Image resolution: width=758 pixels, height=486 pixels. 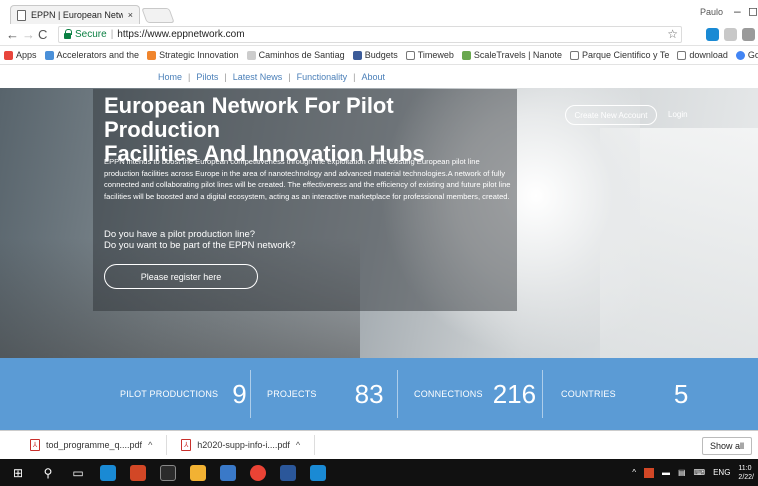 I want to click on battery-icon: ▬, so click(x=666, y=472).